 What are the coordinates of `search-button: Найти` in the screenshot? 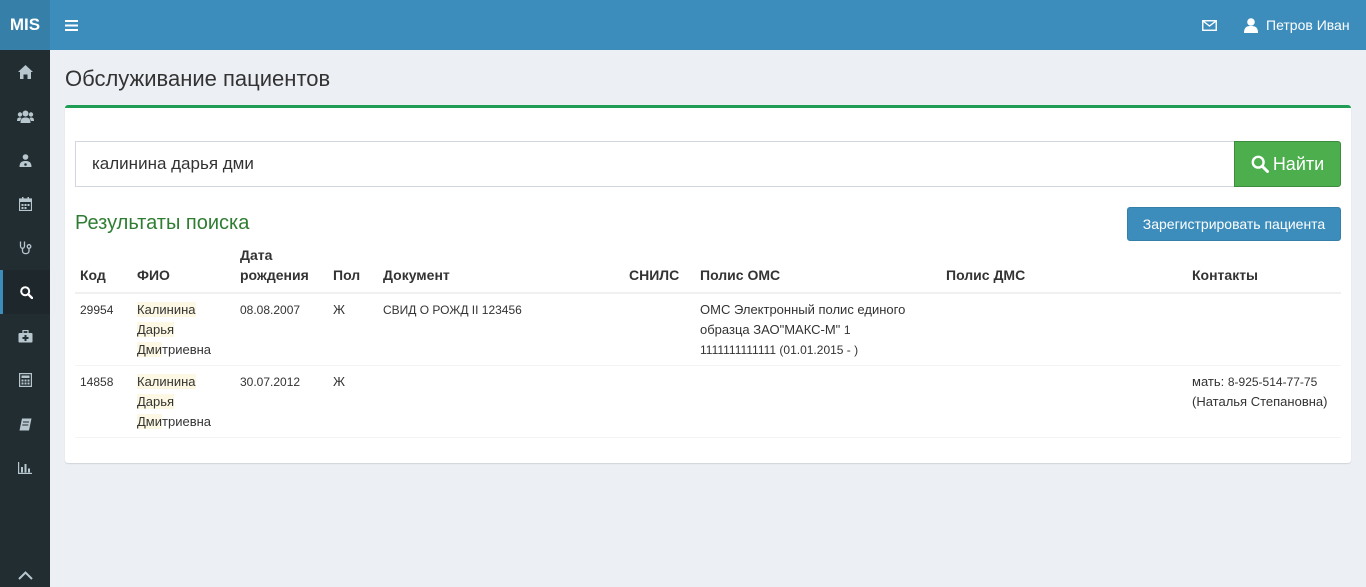 It's located at (1287, 164).